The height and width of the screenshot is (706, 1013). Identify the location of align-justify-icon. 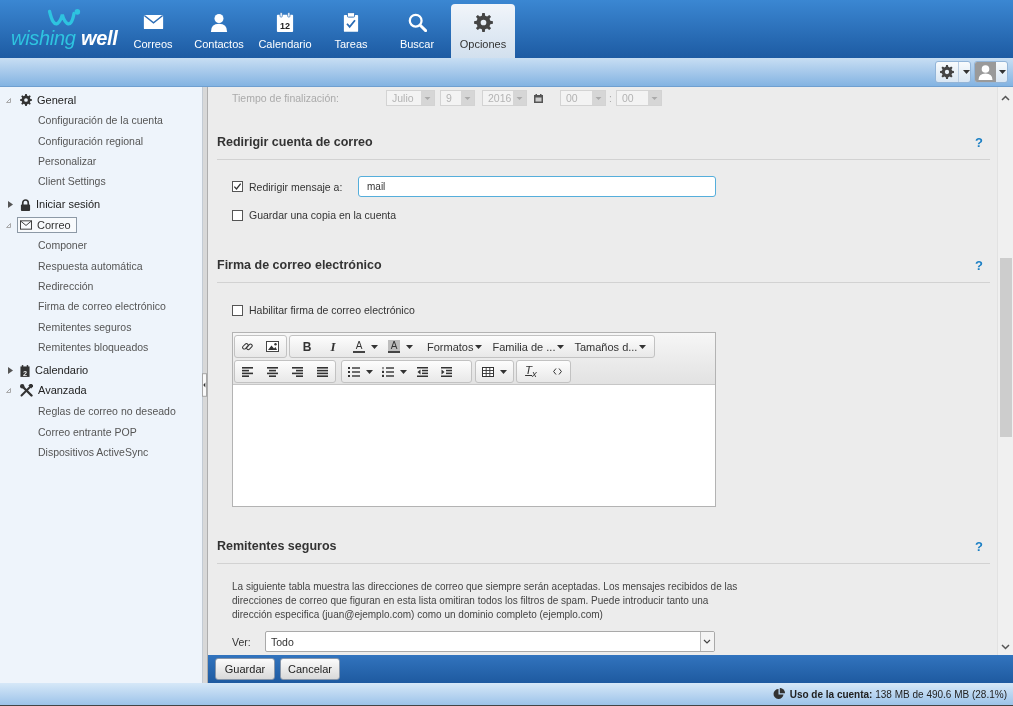
(322, 371).